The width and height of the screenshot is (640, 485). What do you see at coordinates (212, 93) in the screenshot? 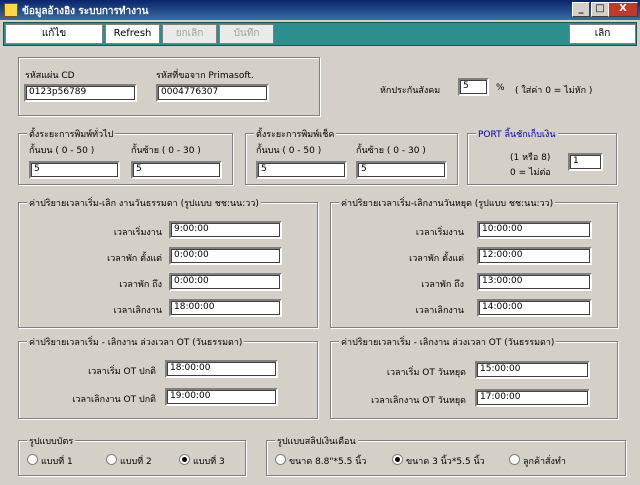
I see `primasoft-field: 0004776307` at bounding box center [212, 93].